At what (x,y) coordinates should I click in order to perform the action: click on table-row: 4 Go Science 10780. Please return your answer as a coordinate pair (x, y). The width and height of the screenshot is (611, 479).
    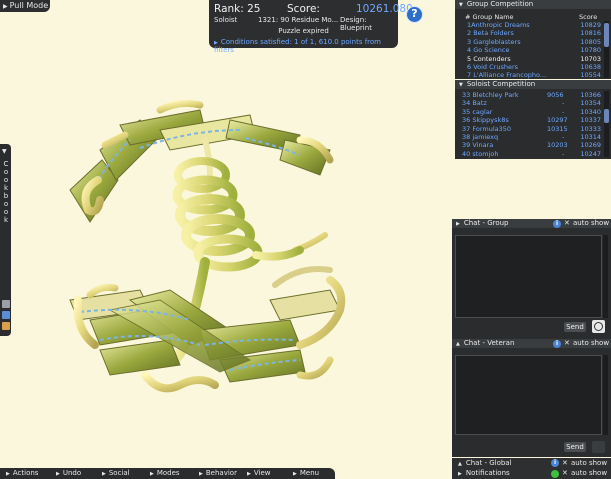
    Looking at the image, I should click on (534, 50).